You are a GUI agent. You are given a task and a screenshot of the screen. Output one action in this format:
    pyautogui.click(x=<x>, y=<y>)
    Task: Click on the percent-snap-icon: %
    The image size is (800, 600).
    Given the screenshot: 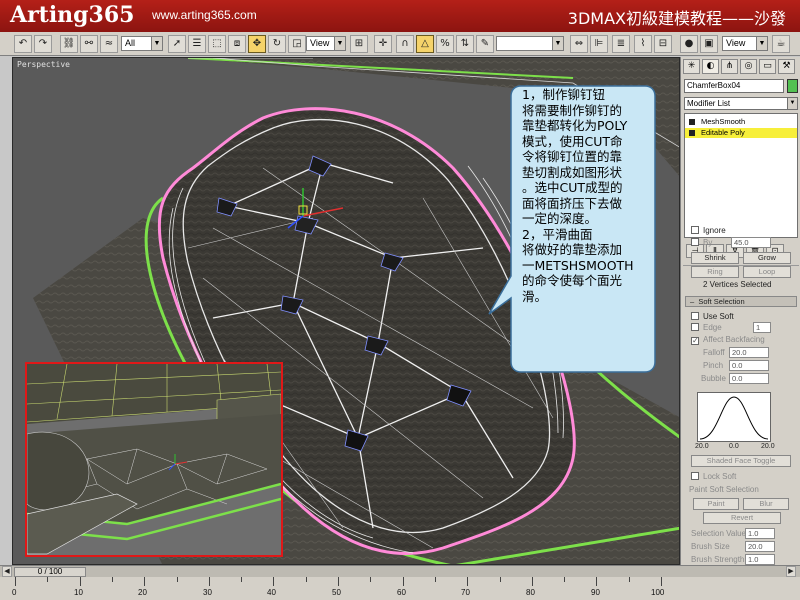 What is the action you would take?
    pyautogui.click(x=445, y=44)
    